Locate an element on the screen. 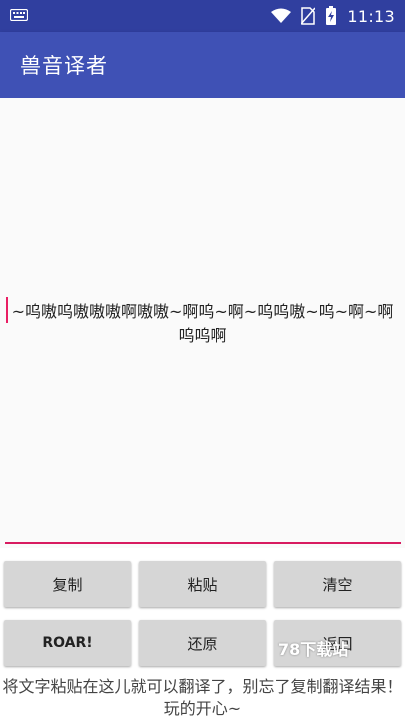 This screenshot has height=720, width=405. watermark: 78下载站 is located at coordinates (313, 649).